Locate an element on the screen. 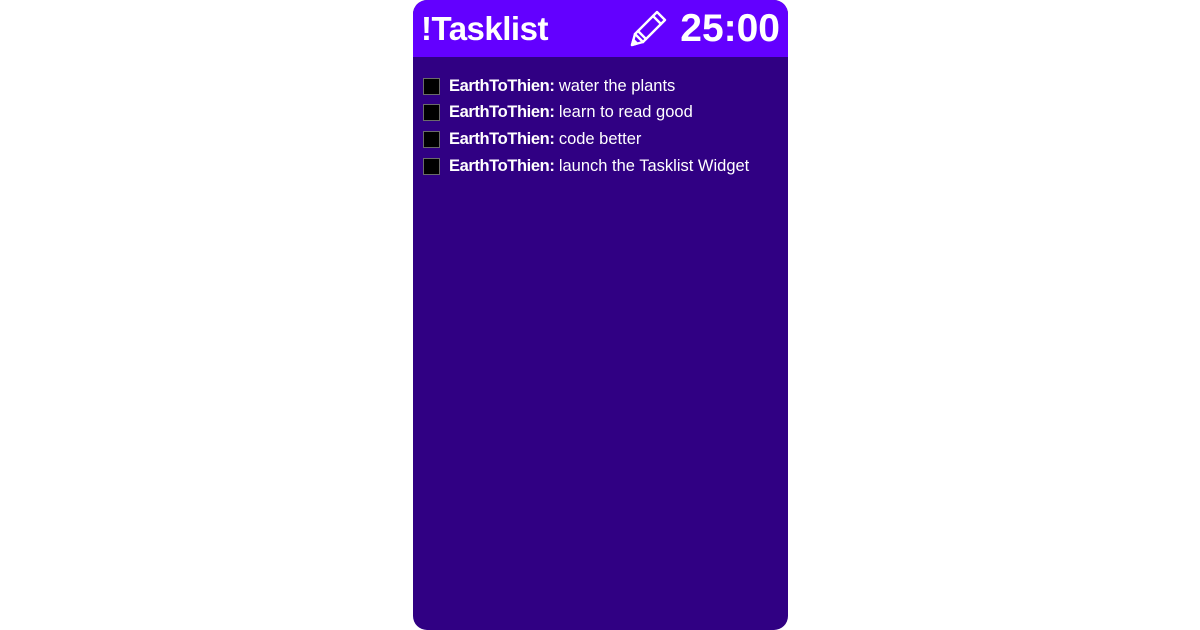  widget-header: !Tasklist 25:00 is located at coordinates (600, 28).